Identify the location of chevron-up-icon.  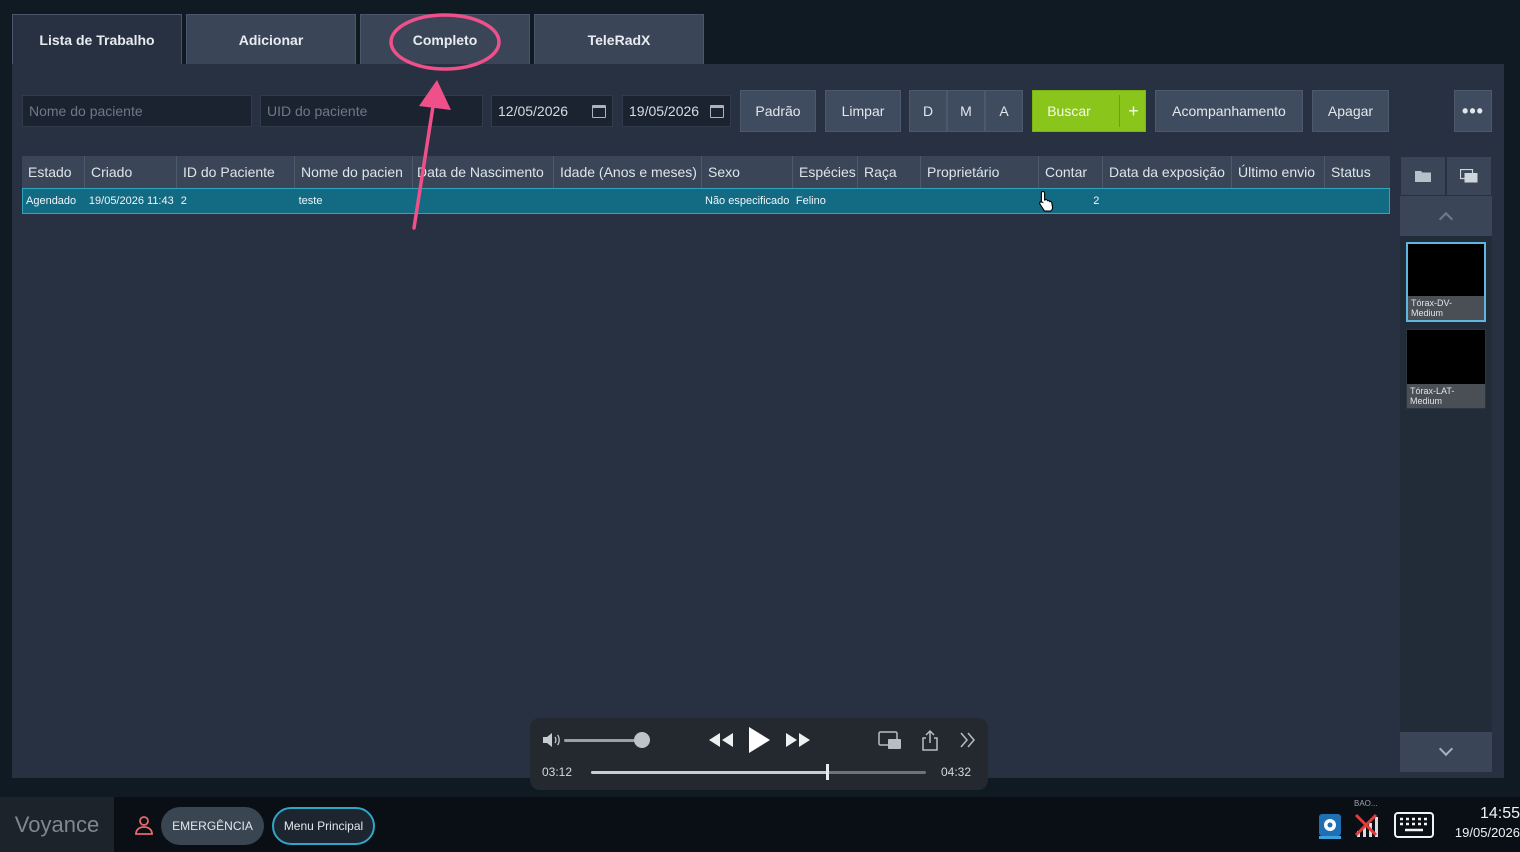
(1446, 219).